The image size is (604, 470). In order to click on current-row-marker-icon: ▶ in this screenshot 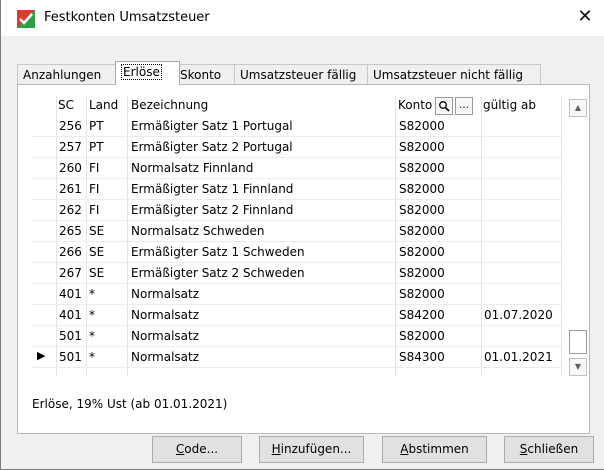, I will do `click(41, 355)`.